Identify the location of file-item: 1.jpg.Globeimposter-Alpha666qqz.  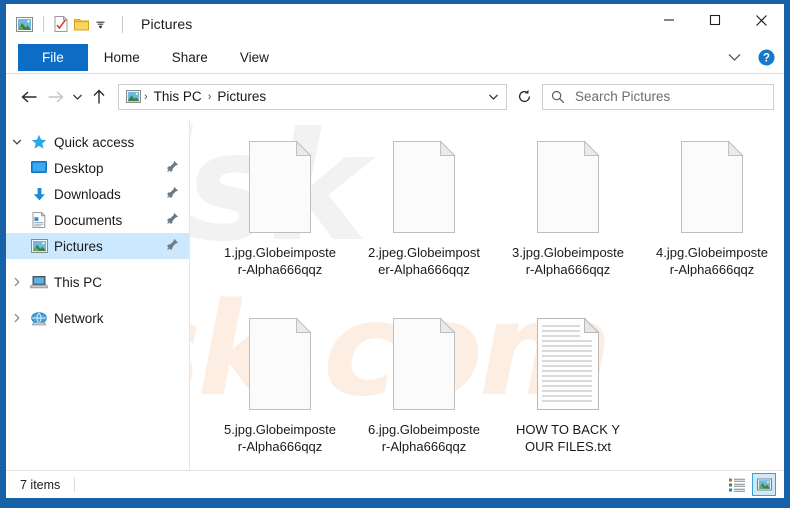
(280, 223).